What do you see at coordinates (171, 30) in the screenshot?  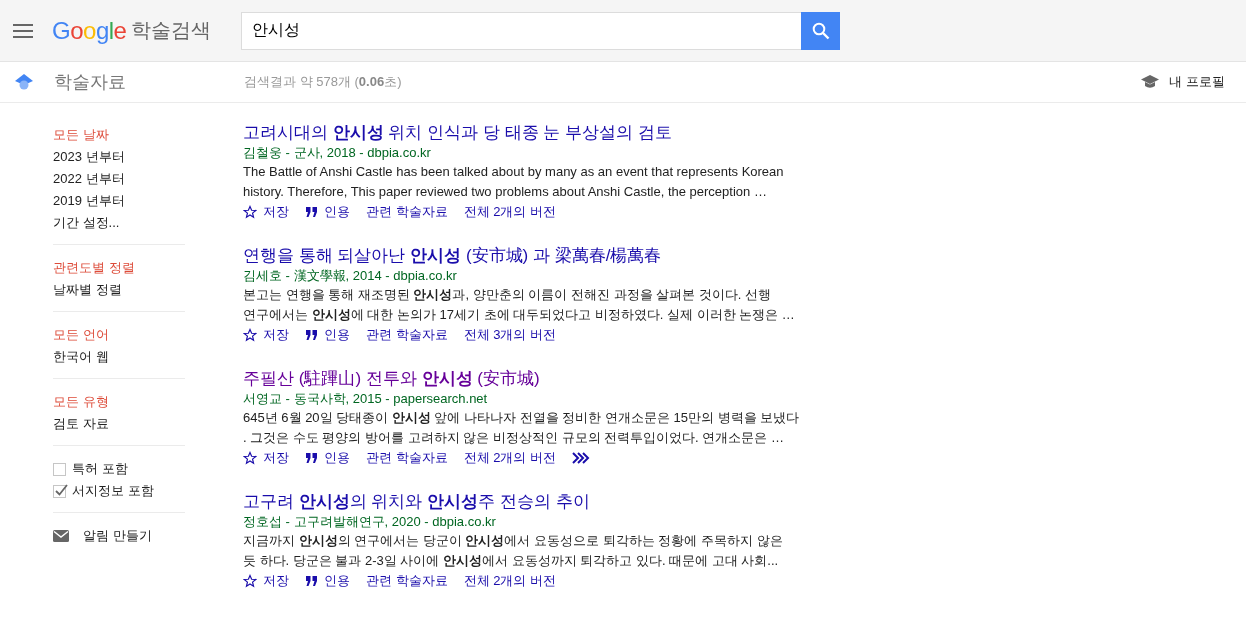 I see `product-name: 학술검색` at bounding box center [171, 30].